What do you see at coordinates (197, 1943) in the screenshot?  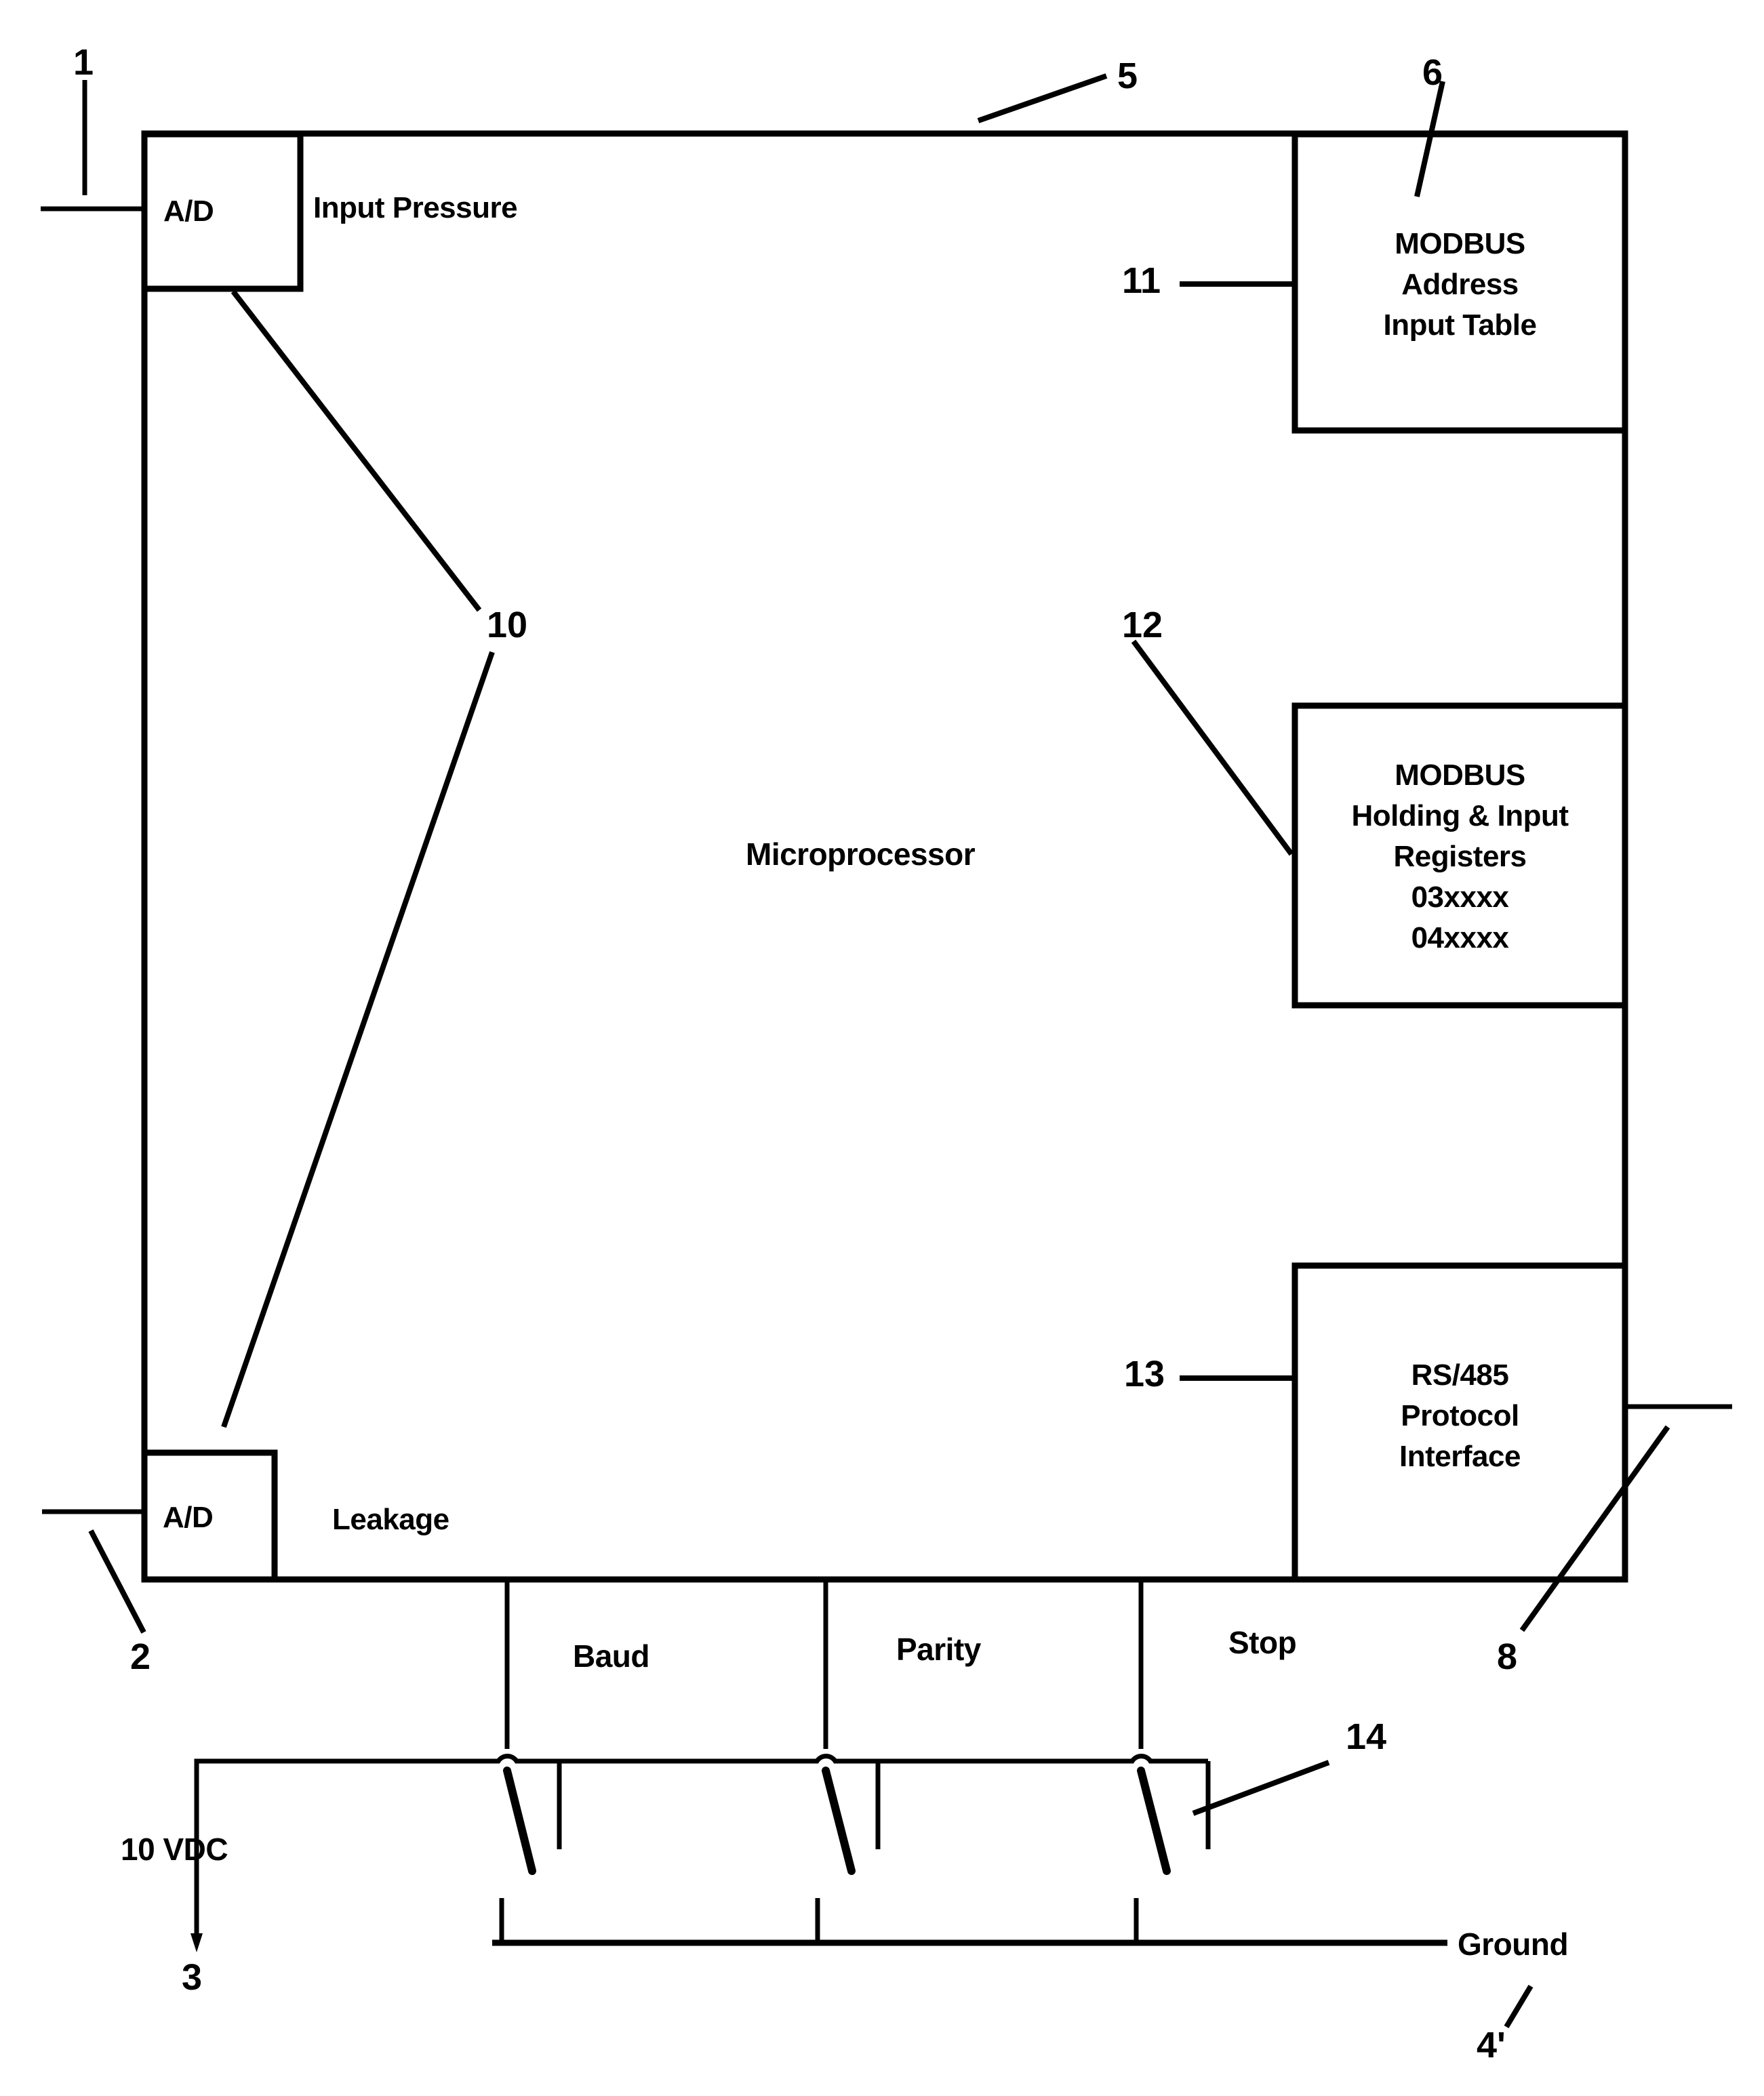 I see `leader-3-arrowhead` at bounding box center [197, 1943].